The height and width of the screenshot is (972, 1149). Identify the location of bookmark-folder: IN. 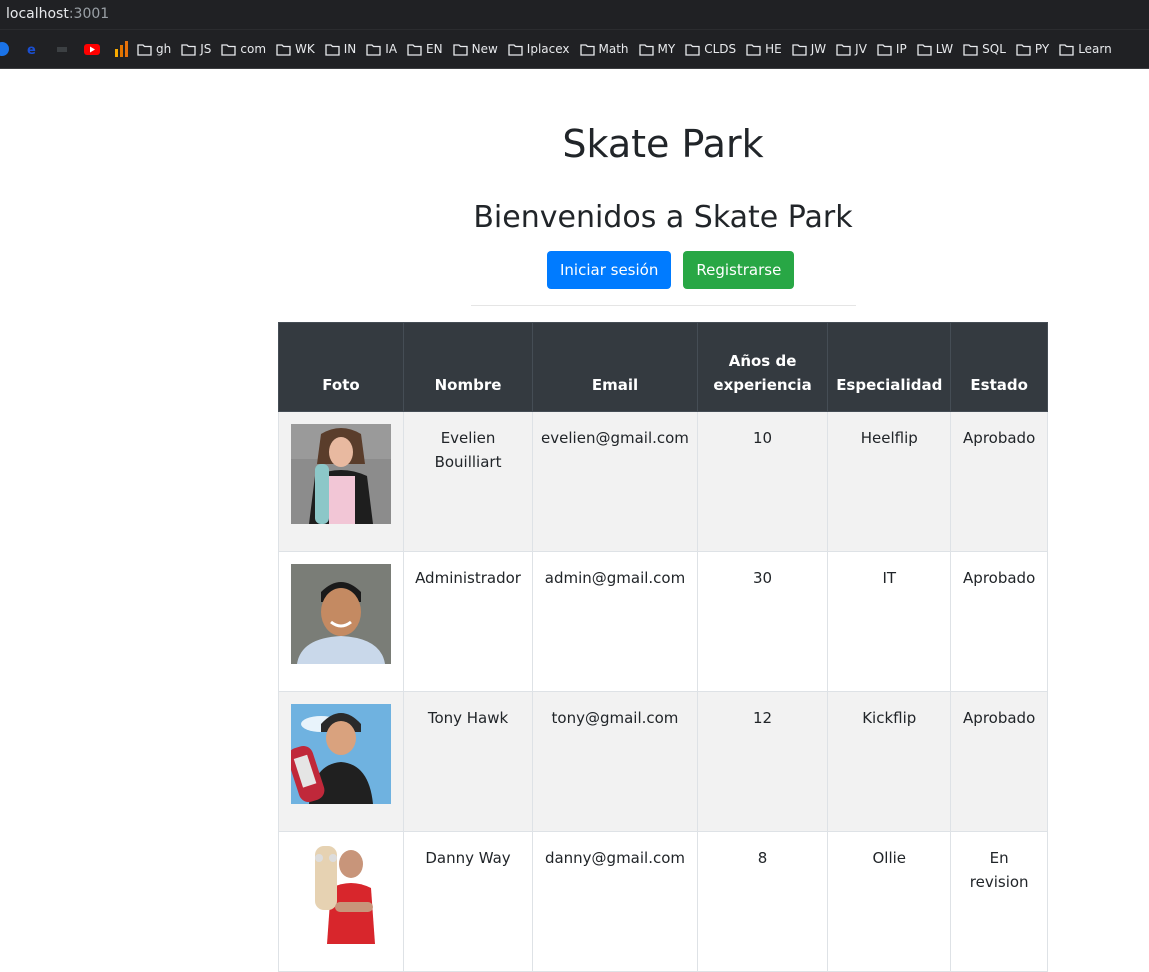
(341, 49).